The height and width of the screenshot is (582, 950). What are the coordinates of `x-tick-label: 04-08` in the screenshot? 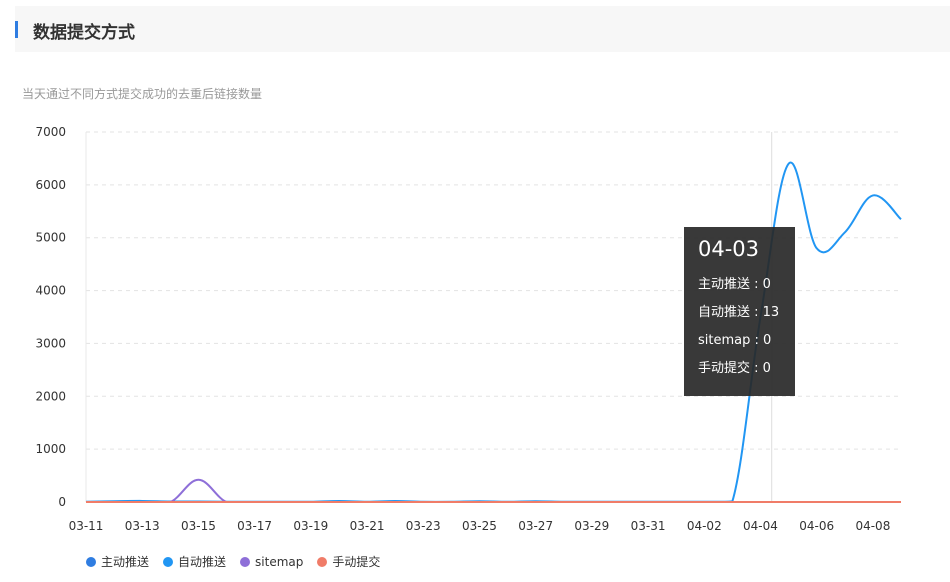 It's located at (872, 526).